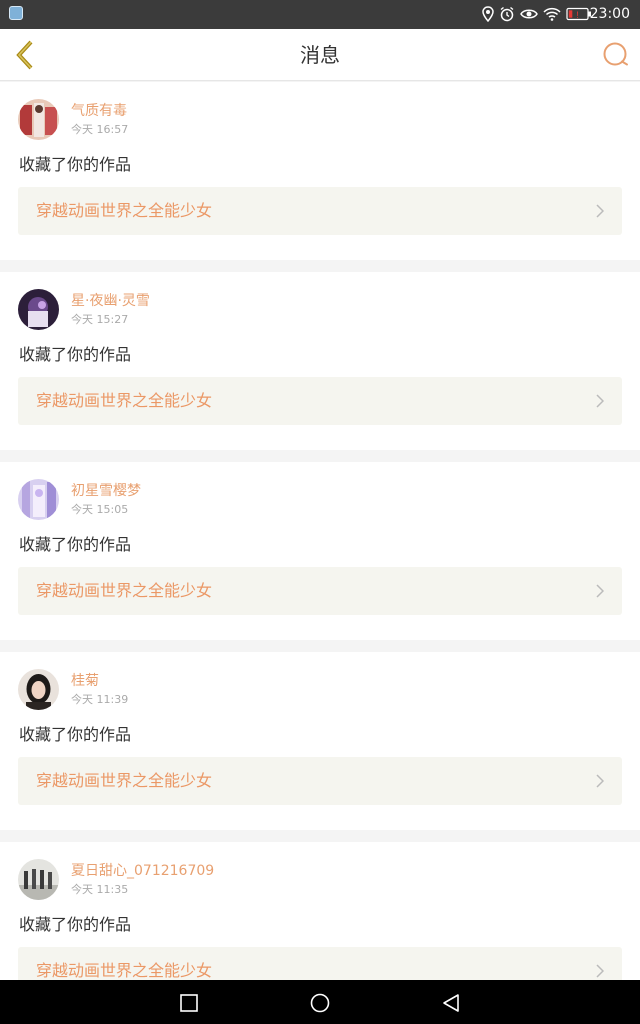 The height and width of the screenshot is (1024, 640). What do you see at coordinates (552, 14) in the screenshot?
I see `wifi-icon` at bounding box center [552, 14].